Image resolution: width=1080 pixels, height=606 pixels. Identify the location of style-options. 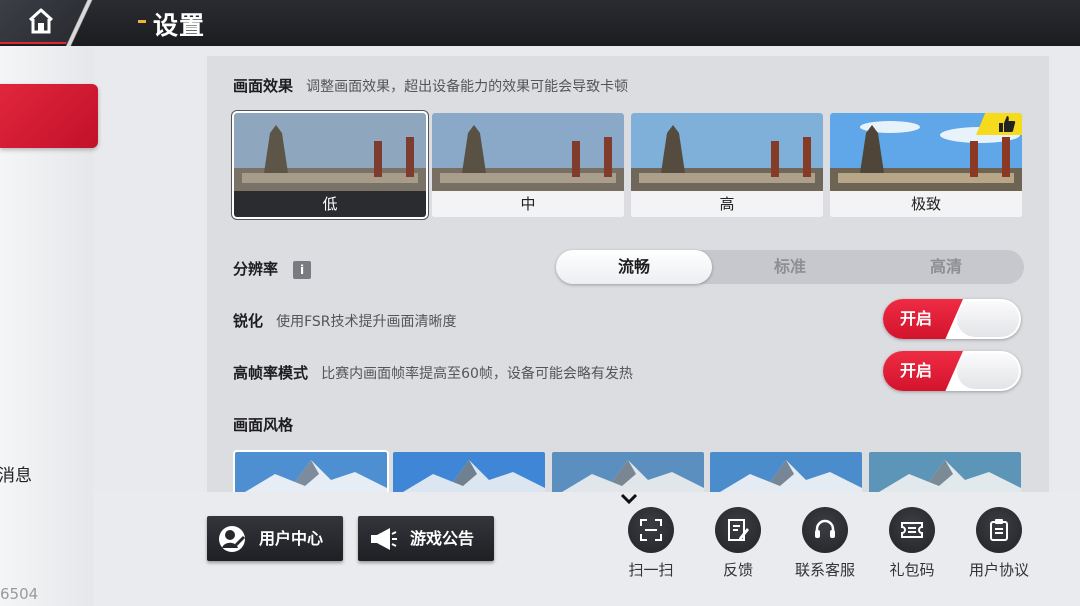
(629, 472).